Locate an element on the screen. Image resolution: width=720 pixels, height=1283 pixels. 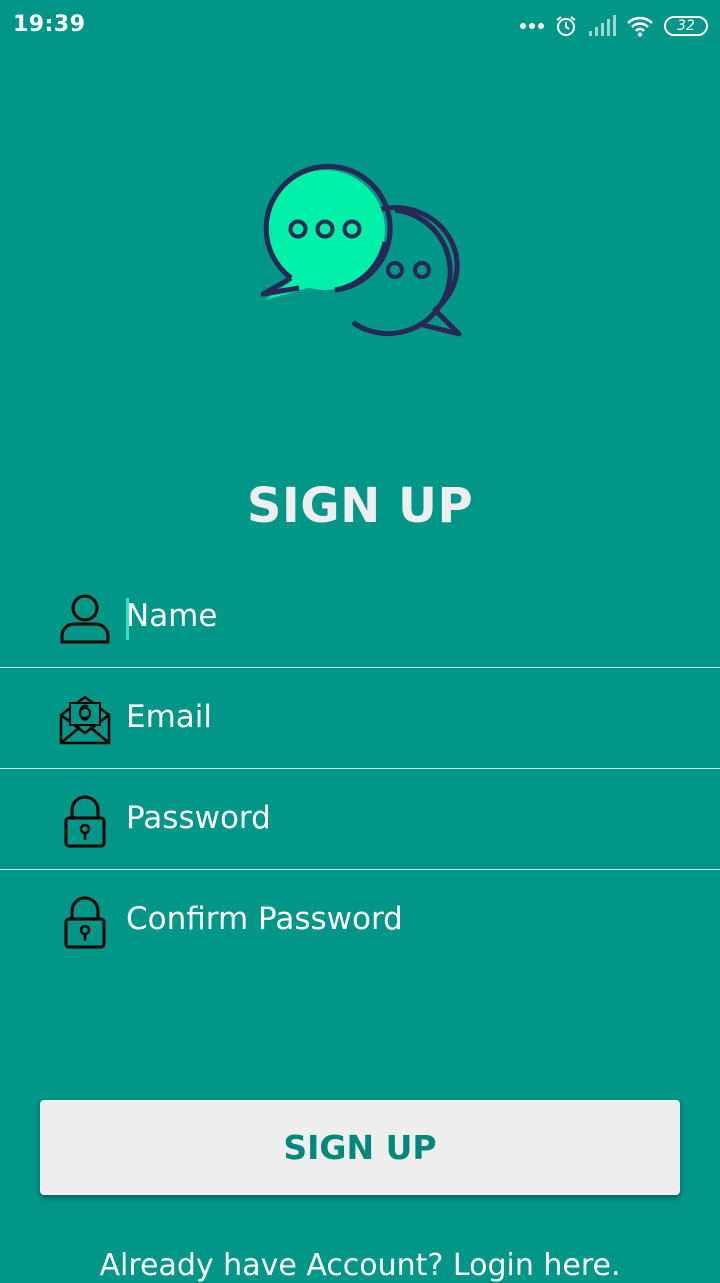
status-icons: 32 is located at coordinates (614, 26).